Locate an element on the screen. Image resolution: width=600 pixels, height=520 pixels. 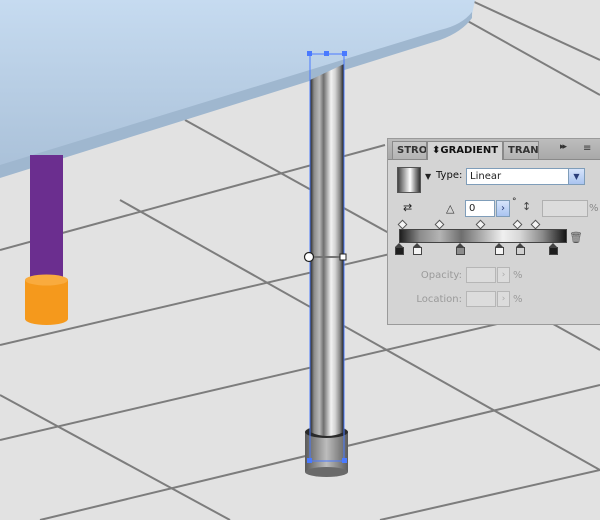
gradient-annotator-origin is located at coordinates (309, 257).